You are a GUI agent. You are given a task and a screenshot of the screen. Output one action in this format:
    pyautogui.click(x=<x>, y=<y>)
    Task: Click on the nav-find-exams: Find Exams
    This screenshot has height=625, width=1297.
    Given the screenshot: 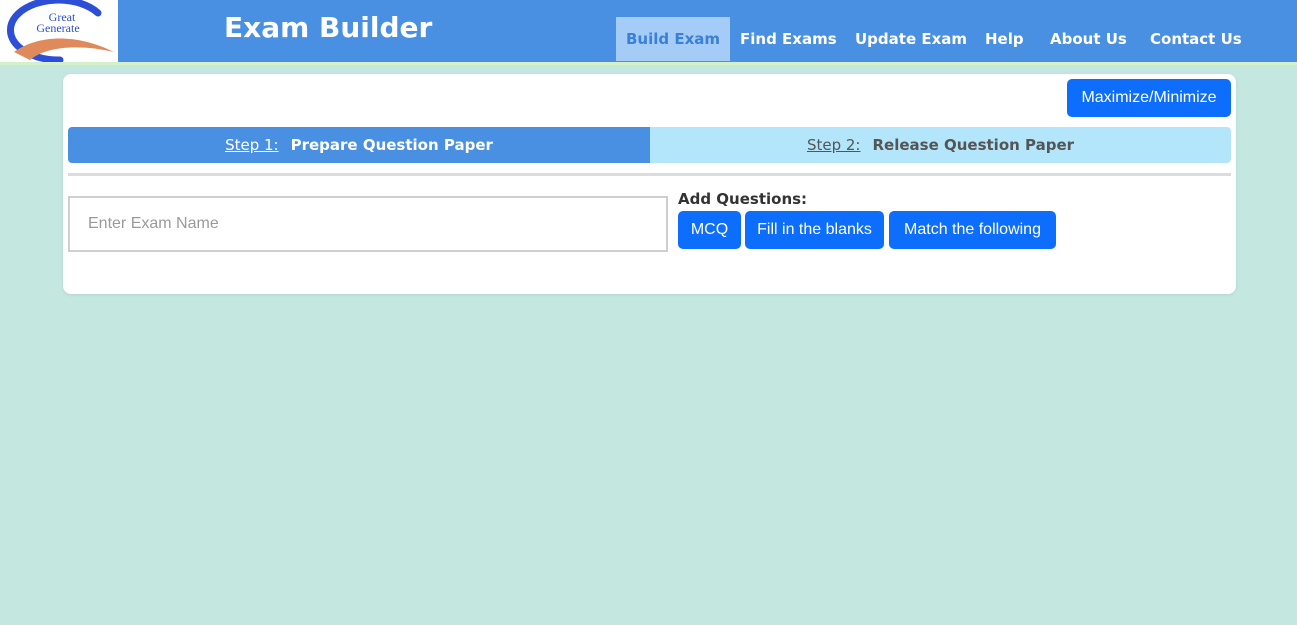 What is the action you would take?
    pyautogui.click(x=788, y=39)
    